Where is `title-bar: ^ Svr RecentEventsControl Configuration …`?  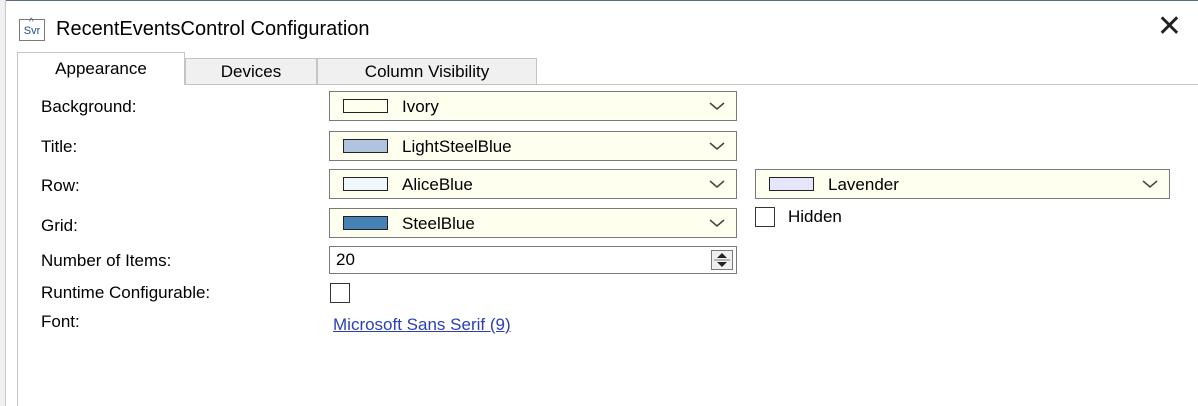
title-bar: ^ Svr RecentEventsControl Configuration … is located at coordinates (602, 29).